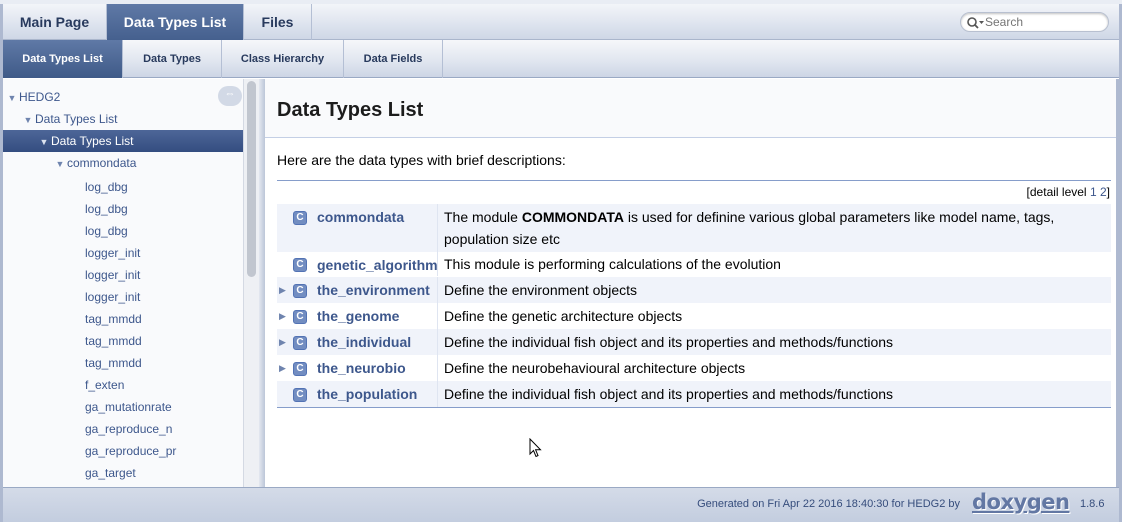 This screenshot has width=1122, height=522. What do you see at coordinates (1056, 192) in the screenshot?
I see `detail-level-label: [detail level` at bounding box center [1056, 192].